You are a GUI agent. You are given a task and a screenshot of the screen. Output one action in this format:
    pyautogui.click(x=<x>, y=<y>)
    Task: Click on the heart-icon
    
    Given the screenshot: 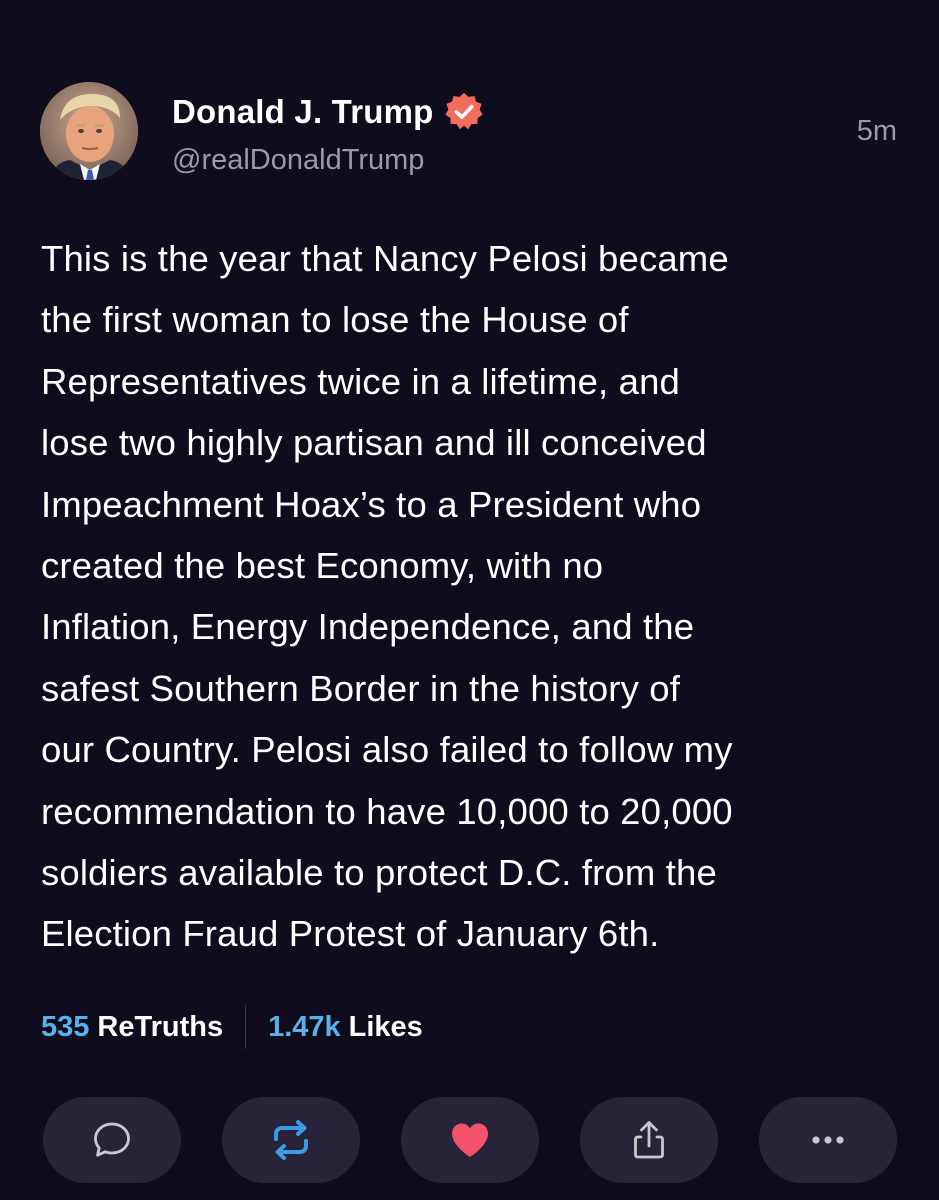 What is the action you would take?
    pyautogui.click(x=470, y=1140)
    